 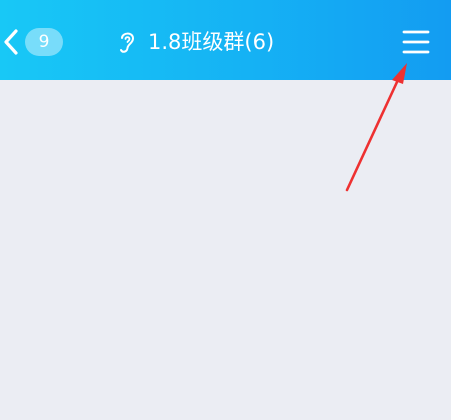 I want to click on back-button: 9, so click(x=34, y=42).